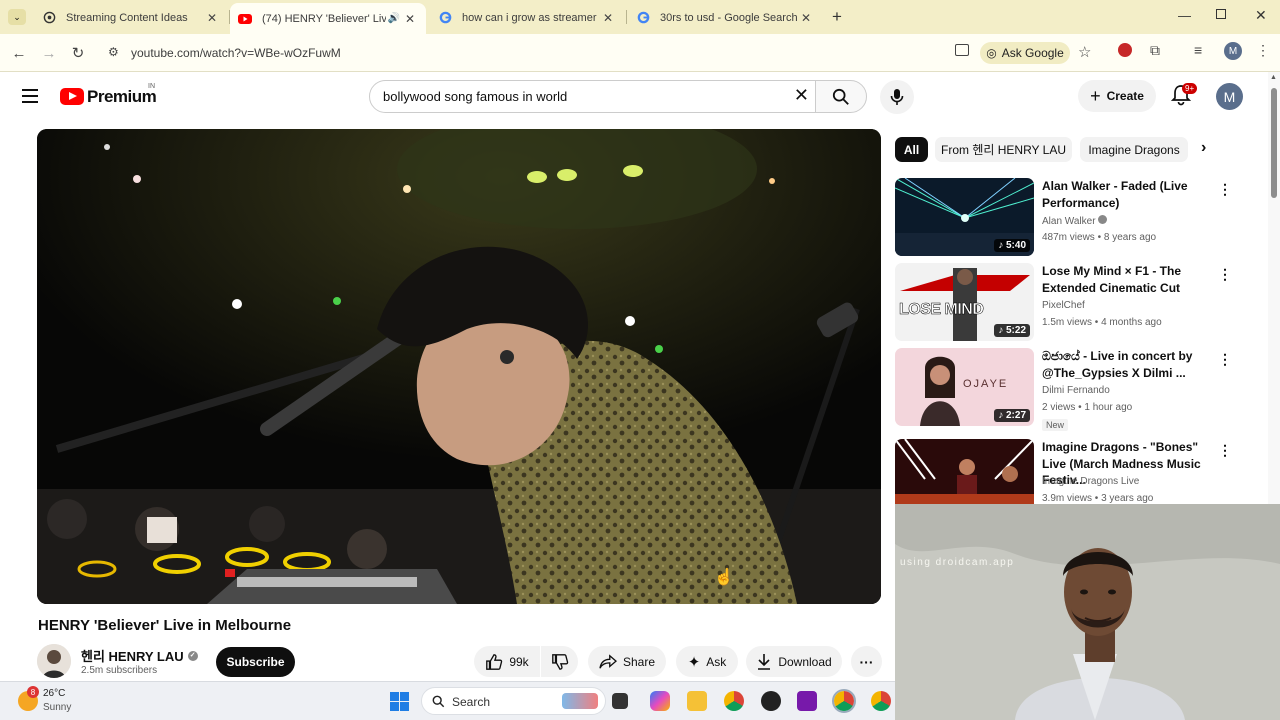 The image size is (1280, 720). What do you see at coordinates (837, 17) in the screenshot?
I see `new-tab-plus-icon: +` at bounding box center [837, 17].